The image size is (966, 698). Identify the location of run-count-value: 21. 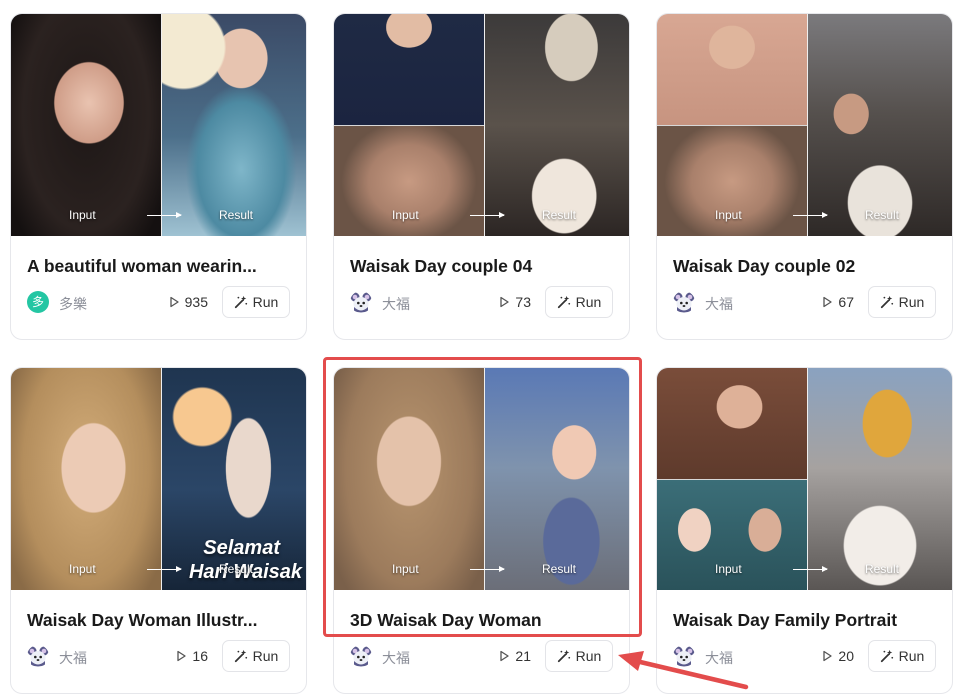
(523, 656).